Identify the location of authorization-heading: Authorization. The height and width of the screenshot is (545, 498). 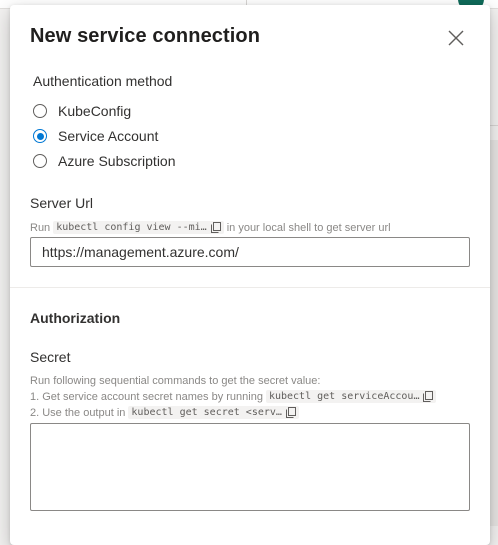
(75, 318).